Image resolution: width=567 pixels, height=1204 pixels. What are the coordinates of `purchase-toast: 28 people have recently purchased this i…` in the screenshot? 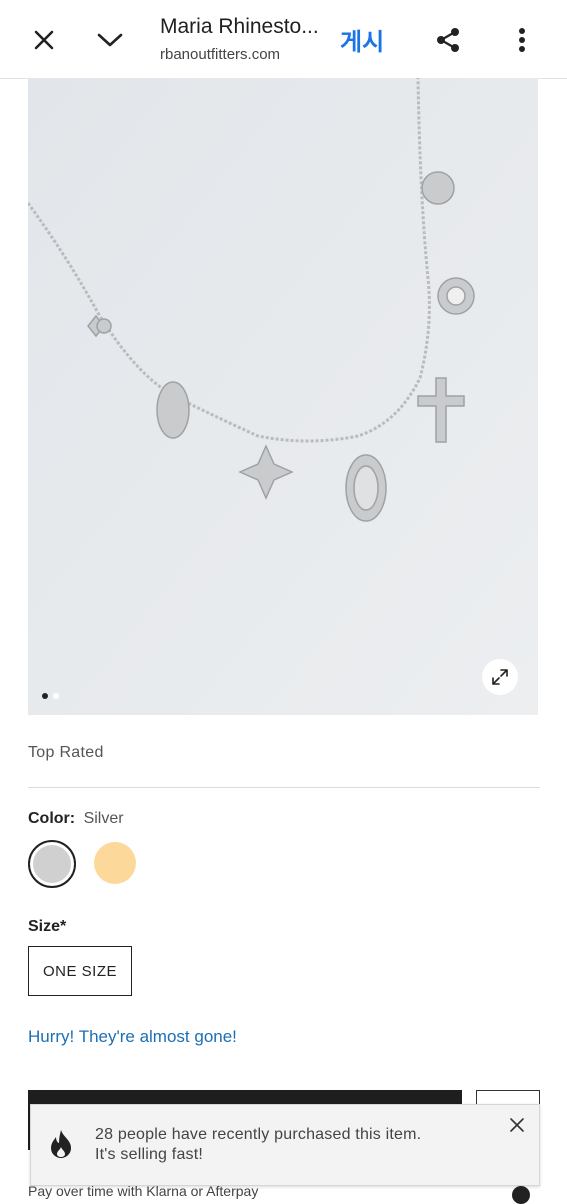 It's located at (285, 1145).